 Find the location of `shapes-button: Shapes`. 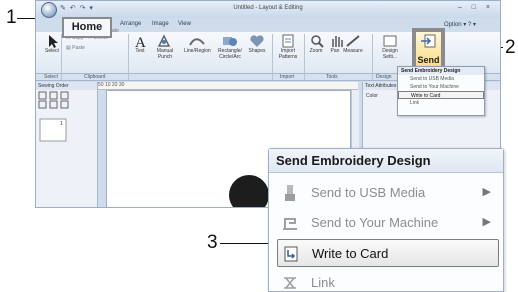

shapes-button: Shapes is located at coordinates (257, 44).